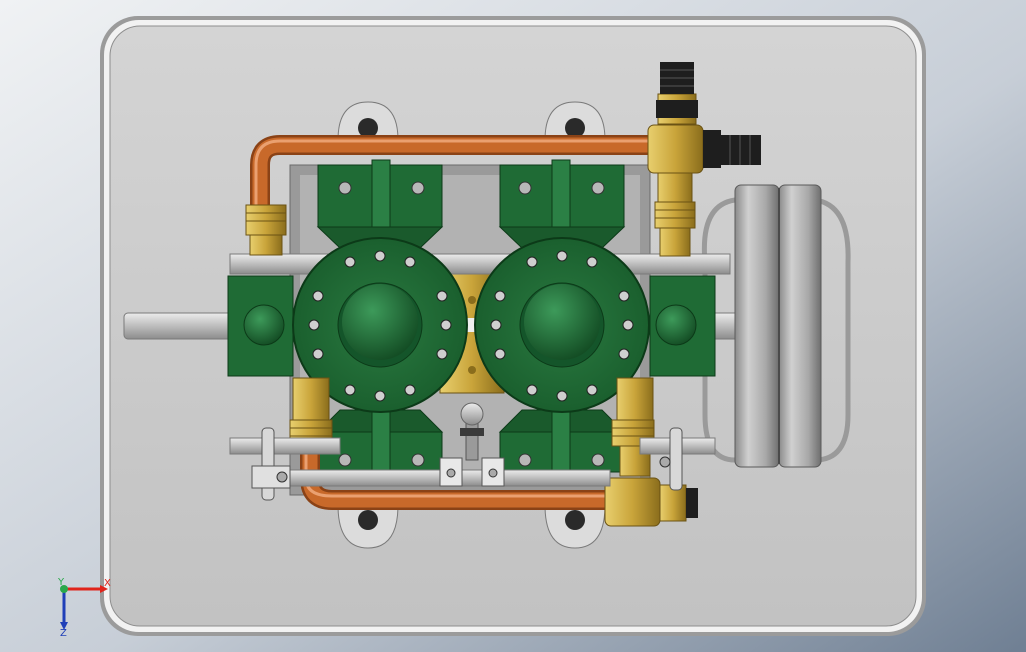 Image resolution: width=1026 pixels, height=652 pixels. I want to click on right-upper-fitting, so click(675, 214).